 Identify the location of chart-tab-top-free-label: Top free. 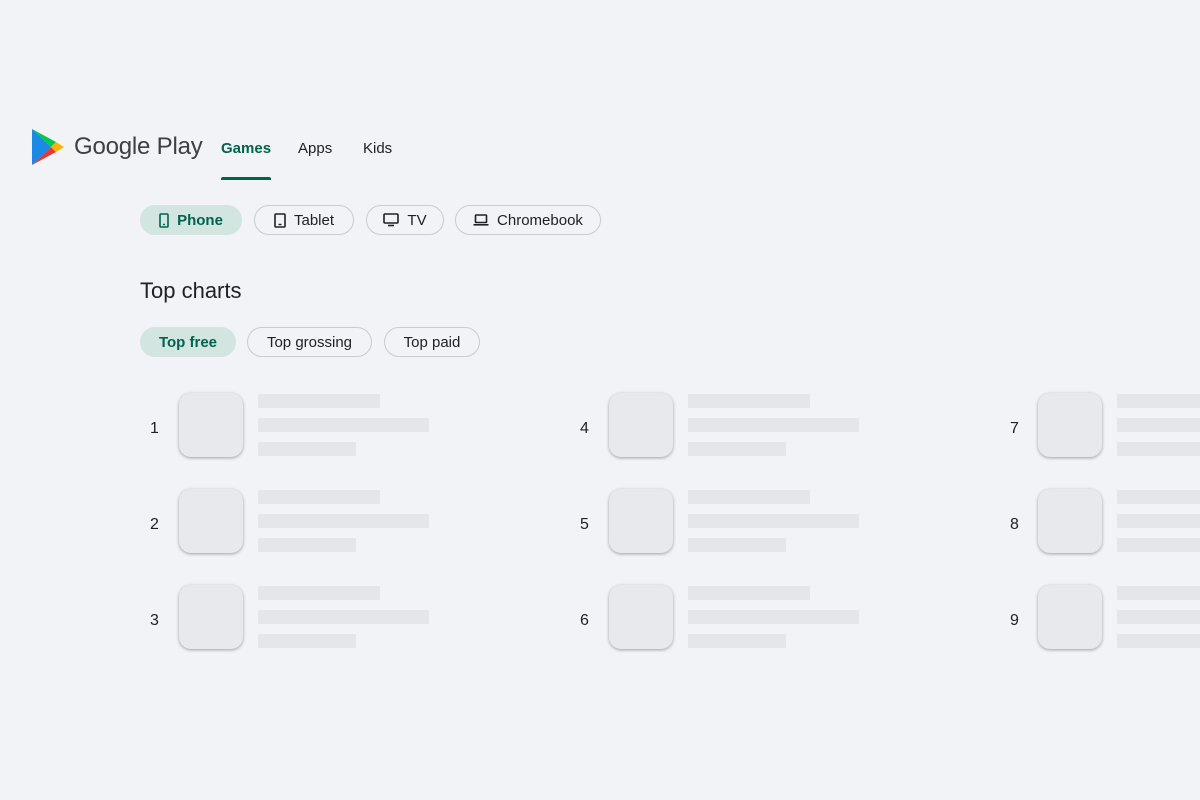
(188, 342).